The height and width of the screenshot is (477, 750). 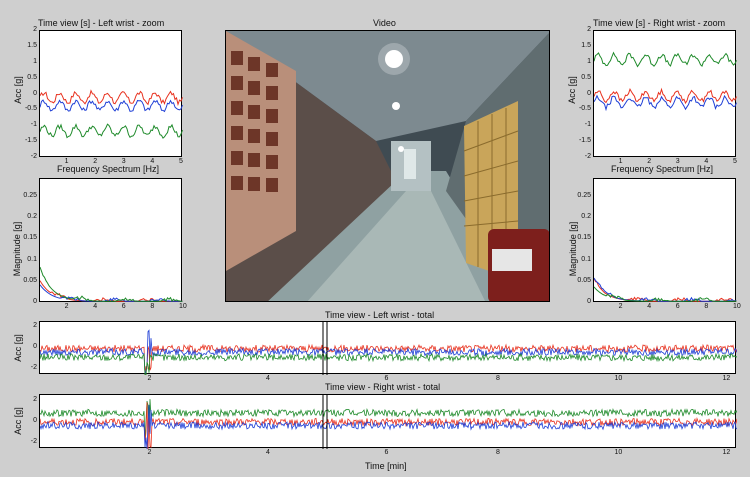 What do you see at coordinates (17, 249) in the screenshot?
I see `left-spectrum-ylabel: Magnitude [g]` at bounding box center [17, 249].